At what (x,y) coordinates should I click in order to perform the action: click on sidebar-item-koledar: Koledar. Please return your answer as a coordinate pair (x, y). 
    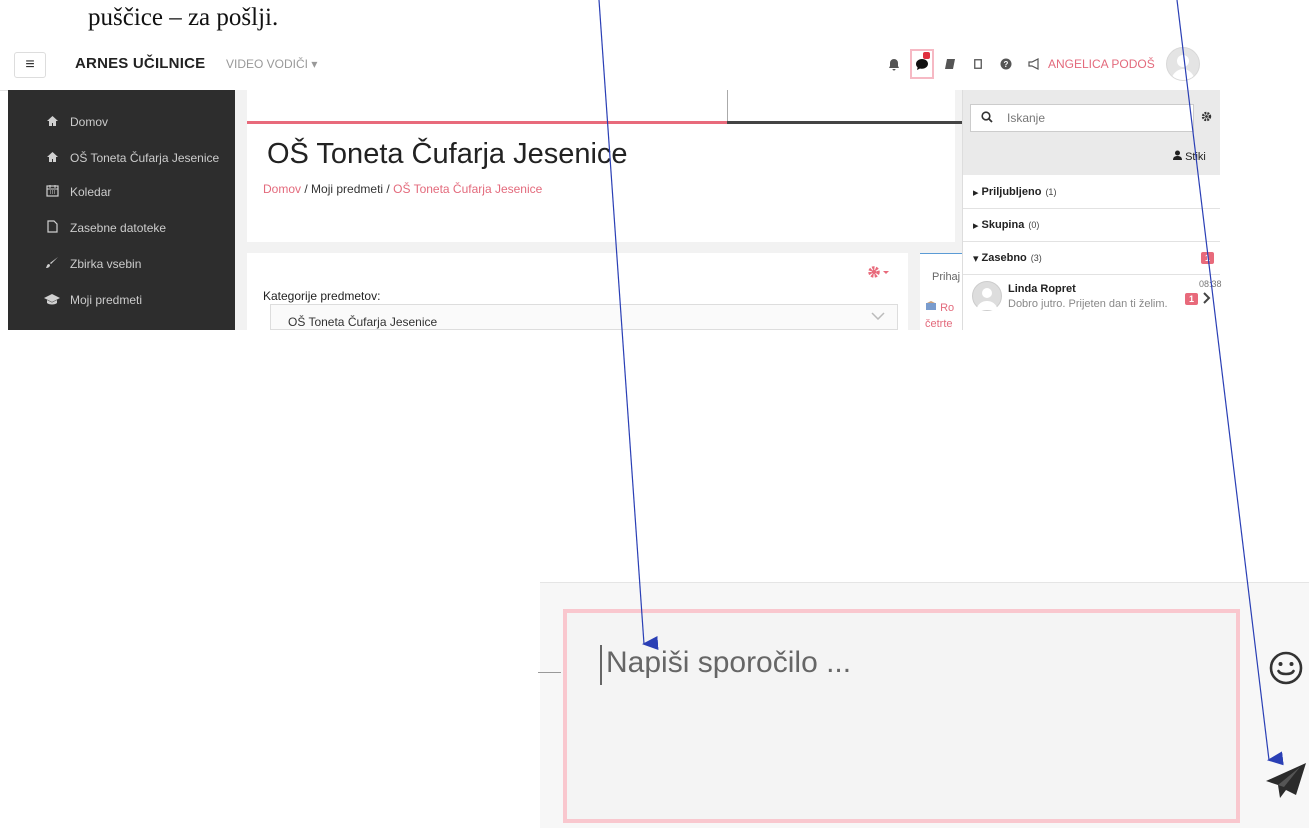
    Looking at the image, I should click on (121, 192).